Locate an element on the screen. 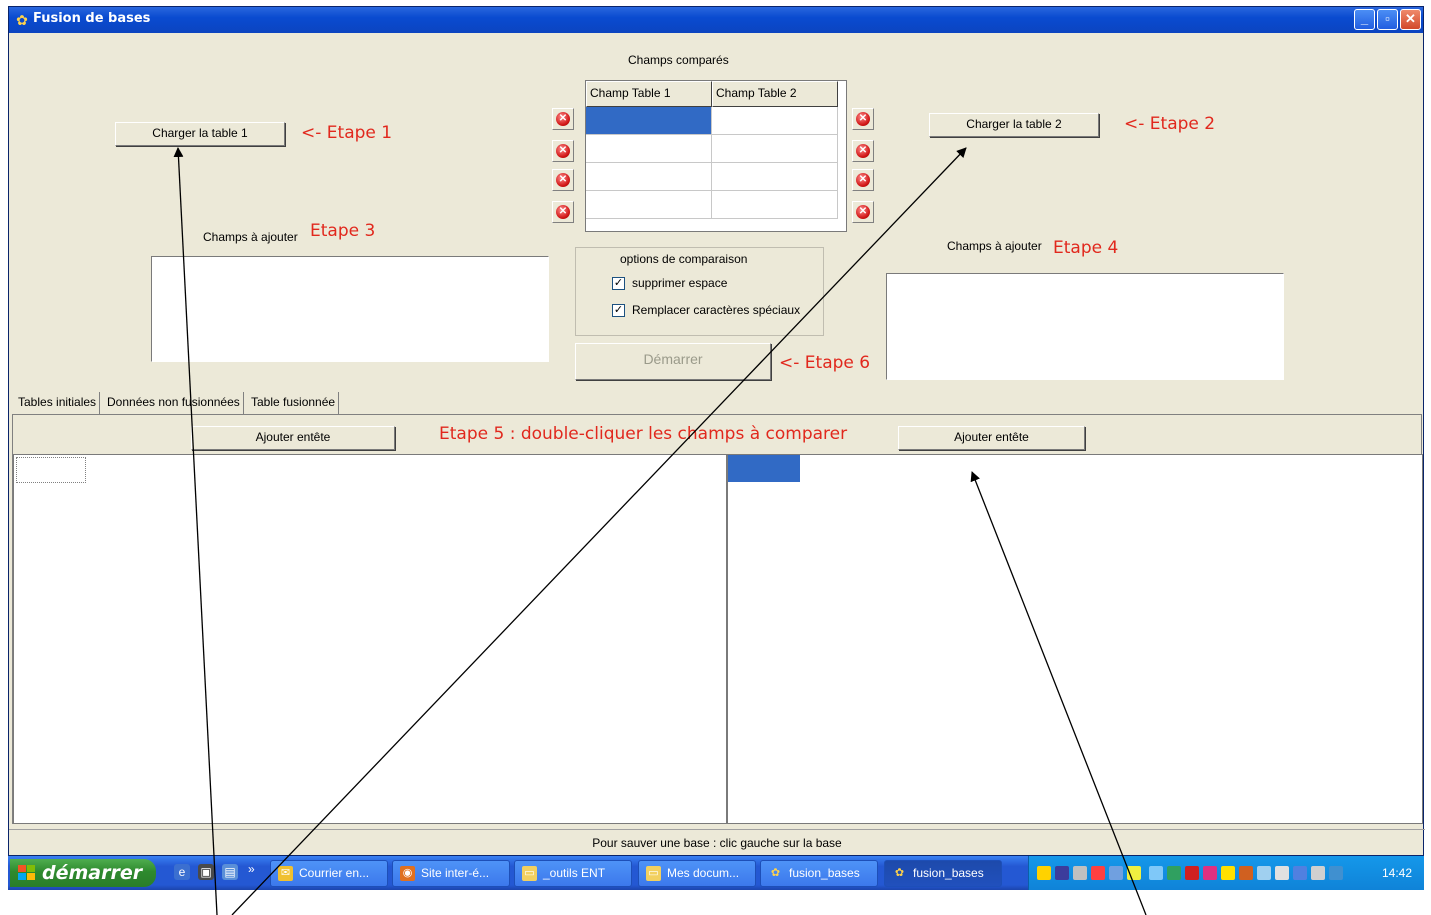 The image size is (1431, 915). options-title: options de comparaison is located at coordinates (684, 259).